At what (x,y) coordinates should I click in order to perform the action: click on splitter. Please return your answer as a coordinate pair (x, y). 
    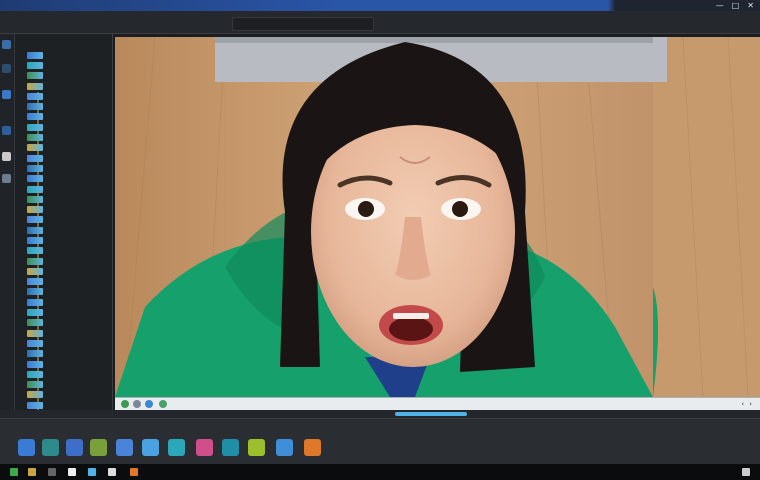
    Looking at the image, I should click on (380, 414).